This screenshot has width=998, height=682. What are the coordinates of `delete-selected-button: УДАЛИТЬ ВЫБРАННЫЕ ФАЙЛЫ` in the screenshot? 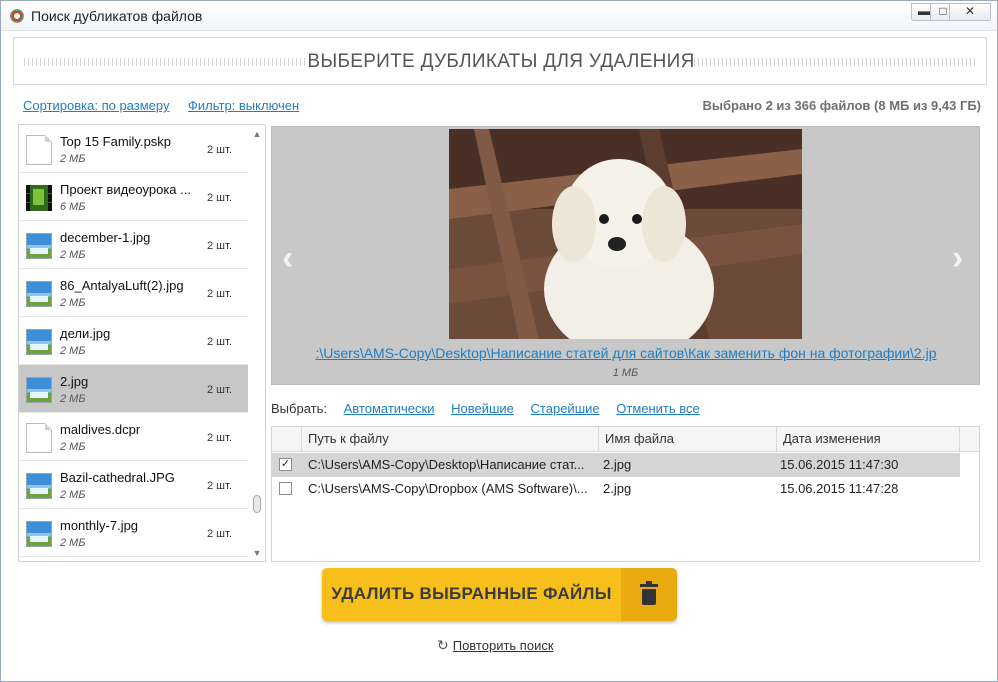 It's located at (499, 594).